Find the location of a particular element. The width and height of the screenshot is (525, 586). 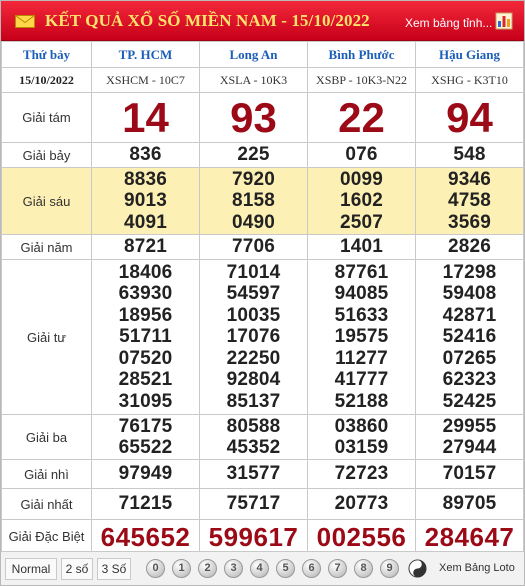

prize-number: 22250 is located at coordinates (253, 359).